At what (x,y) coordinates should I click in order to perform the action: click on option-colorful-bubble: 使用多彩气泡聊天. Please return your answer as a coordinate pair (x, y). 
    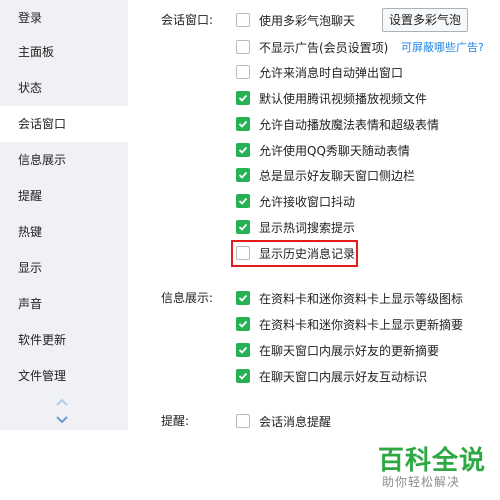
    Looking at the image, I should click on (295, 20).